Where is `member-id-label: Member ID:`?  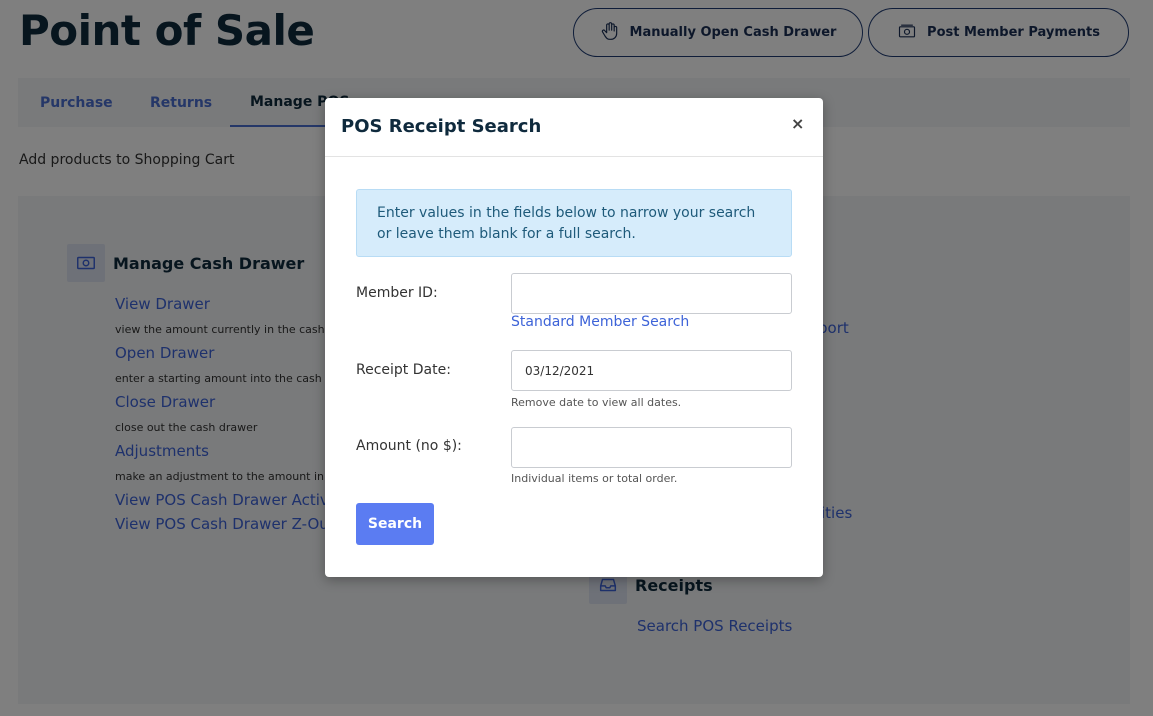
member-id-label: Member ID: is located at coordinates (397, 293).